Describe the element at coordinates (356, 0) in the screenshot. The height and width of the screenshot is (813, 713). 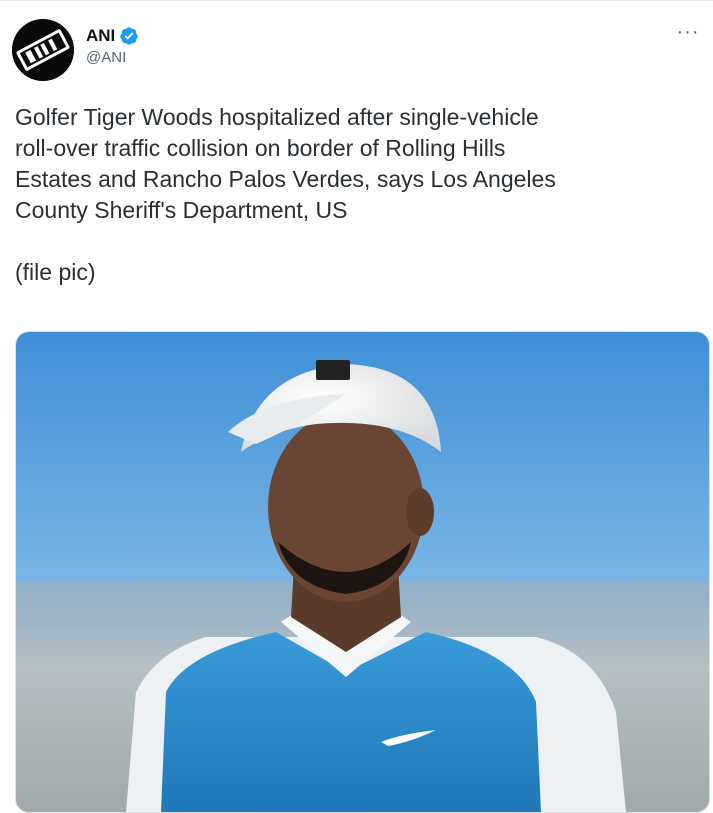
I see `top-divider` at that location.